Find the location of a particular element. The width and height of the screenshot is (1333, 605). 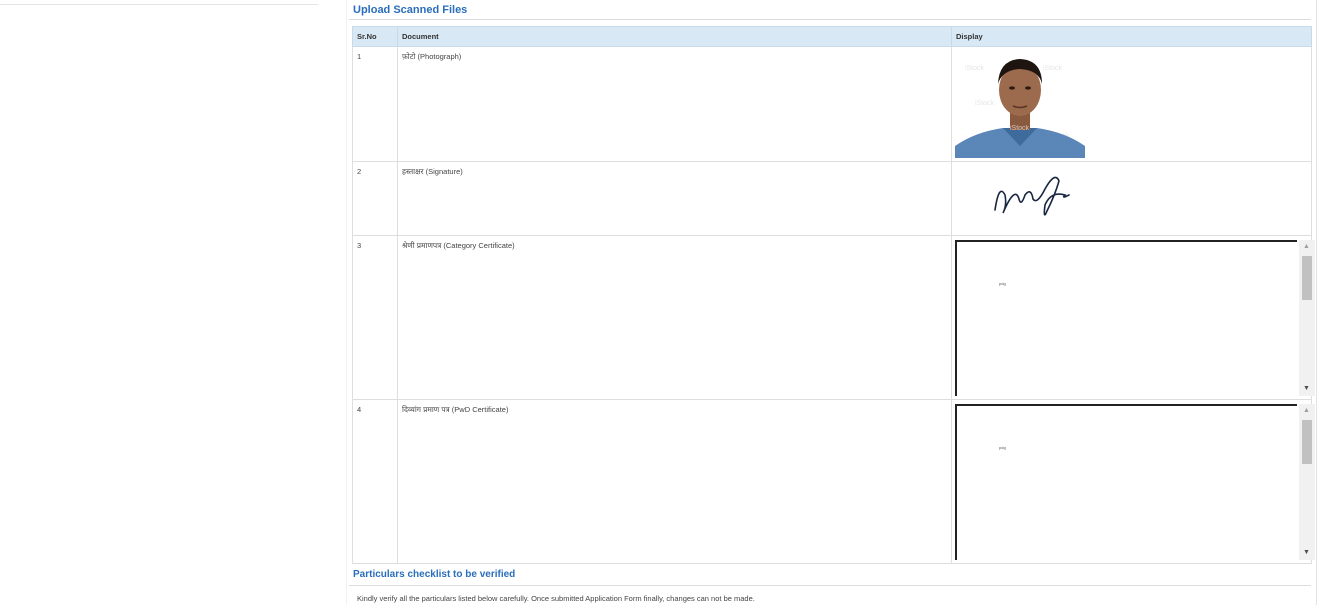

row-sr-no: 4 is located at coordinates (375, 481).